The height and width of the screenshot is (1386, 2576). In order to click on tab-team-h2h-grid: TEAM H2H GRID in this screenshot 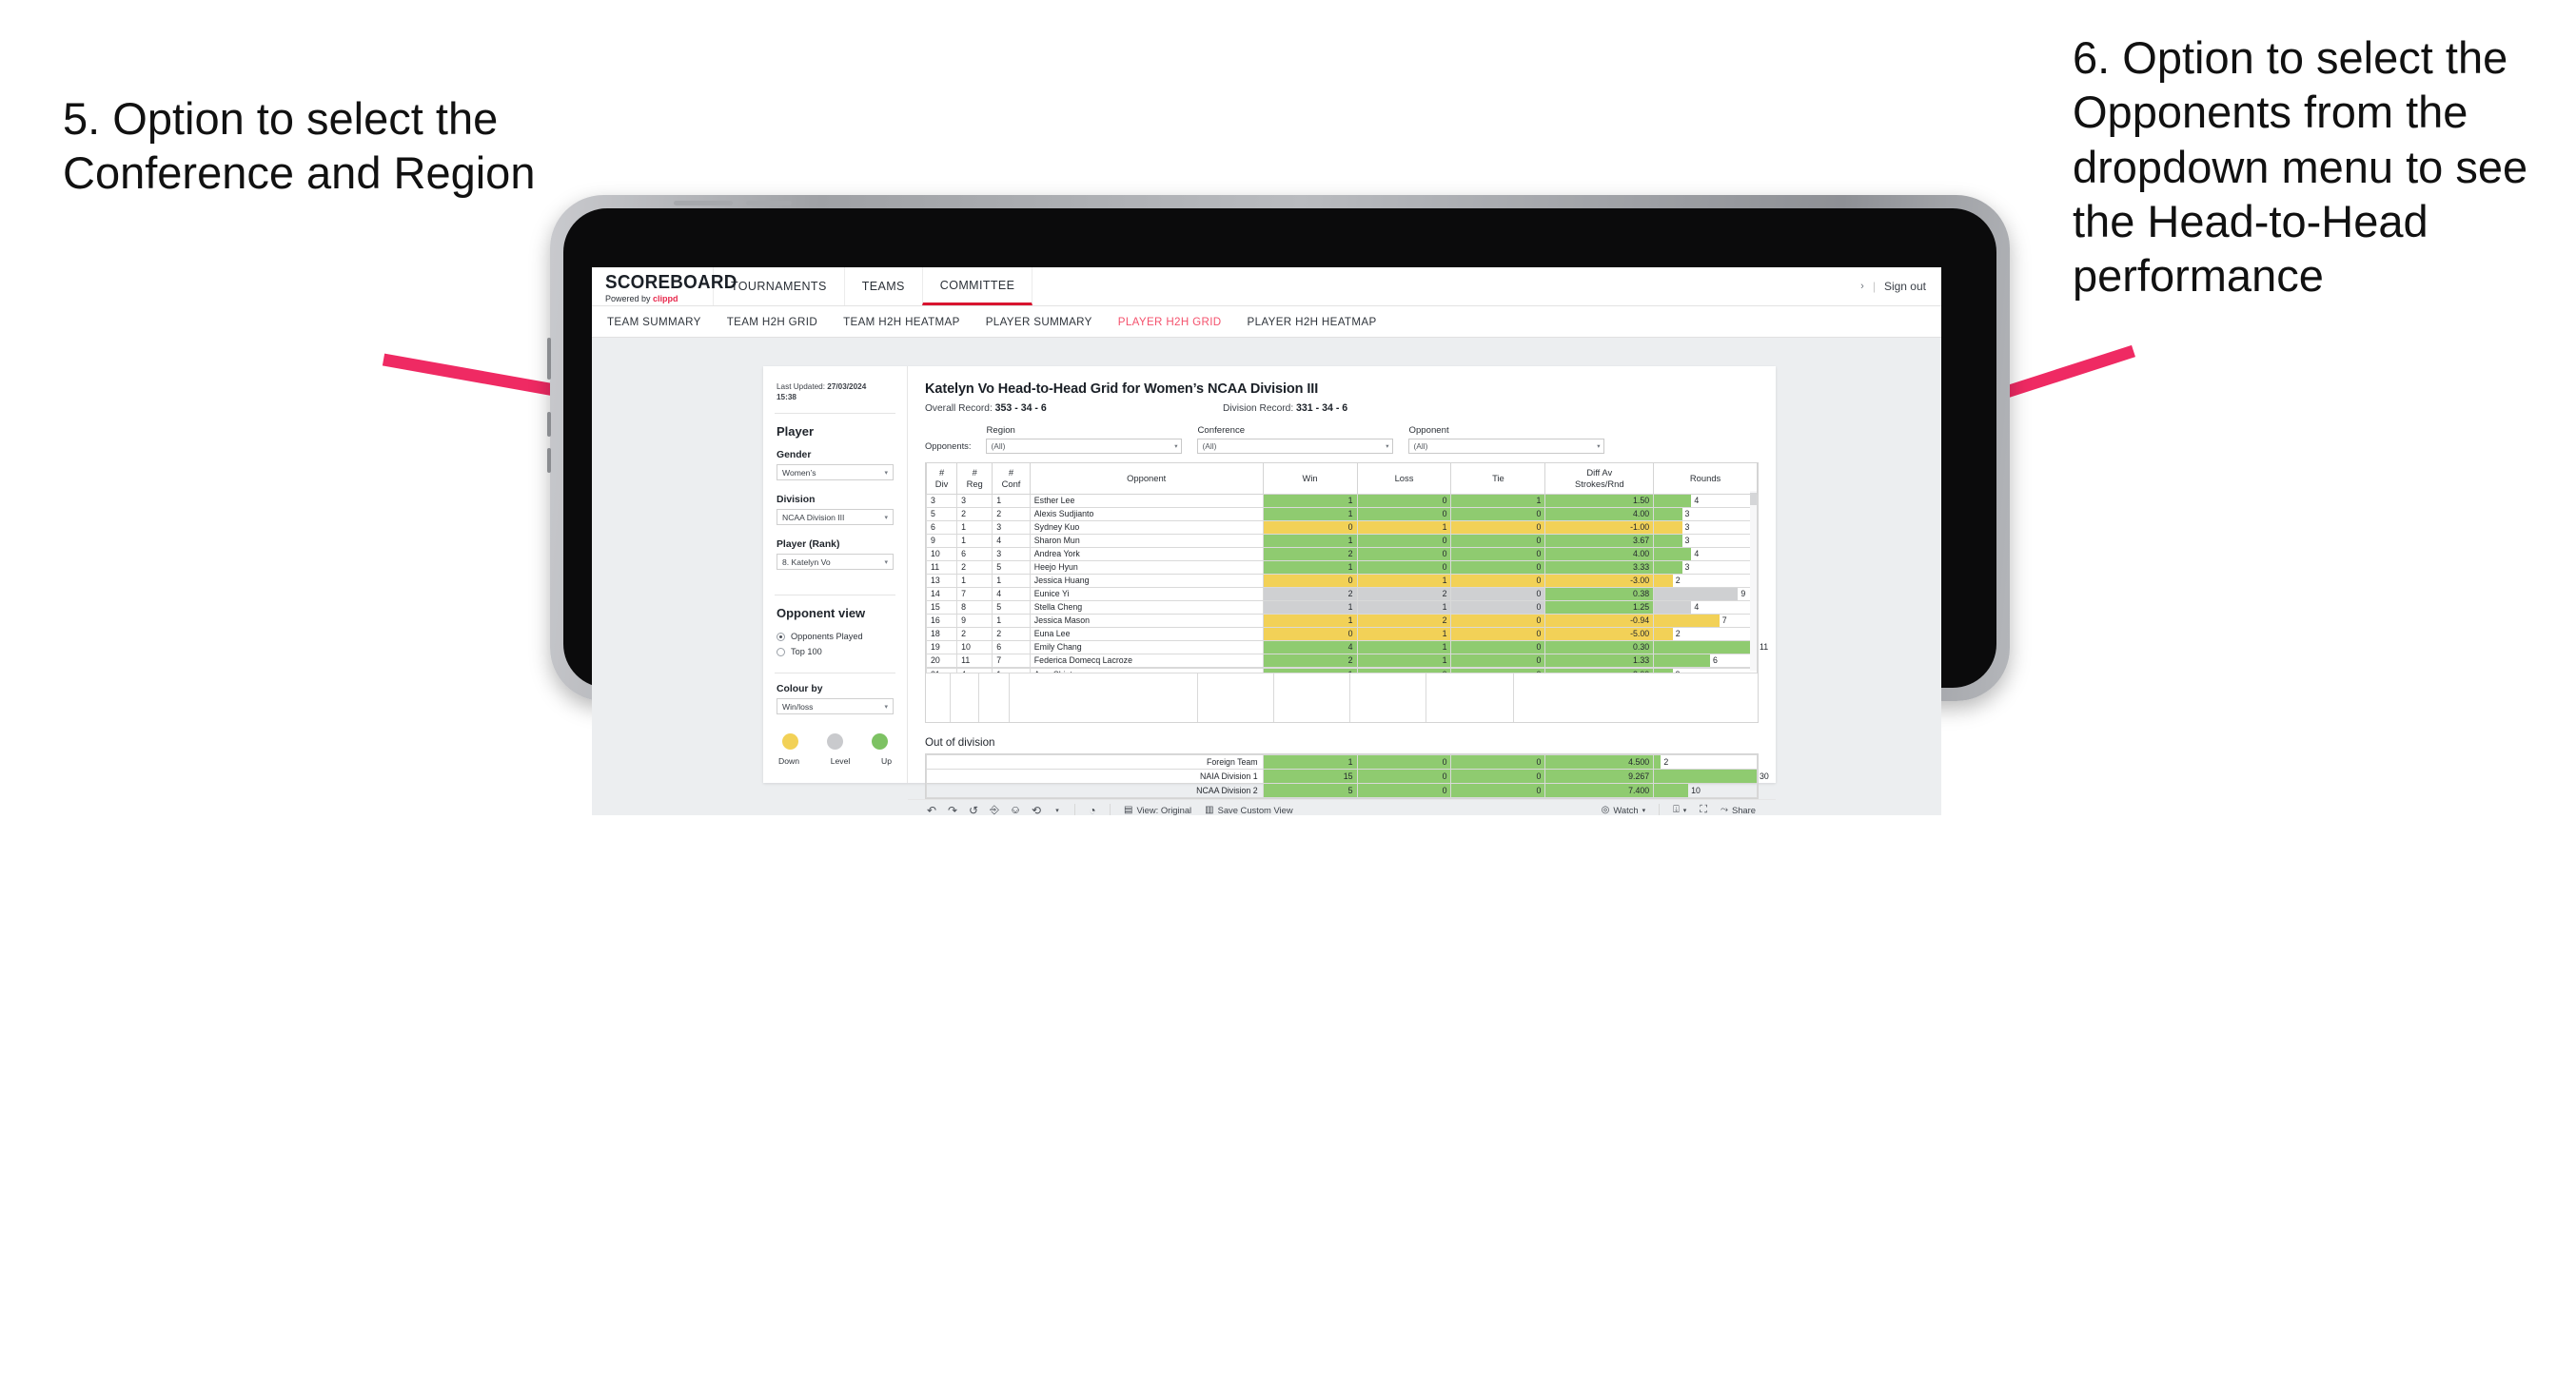, I will do `click(772, 322)`.